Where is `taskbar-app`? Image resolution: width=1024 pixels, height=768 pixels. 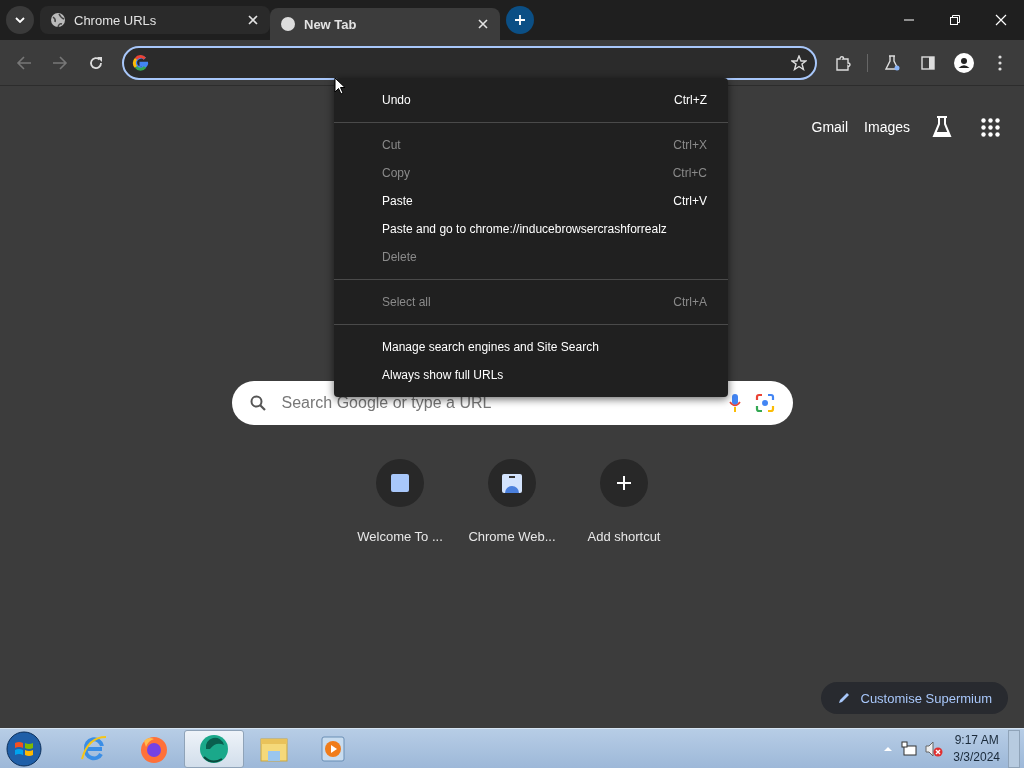 taskbar-app is located at coordinates (214, 748).